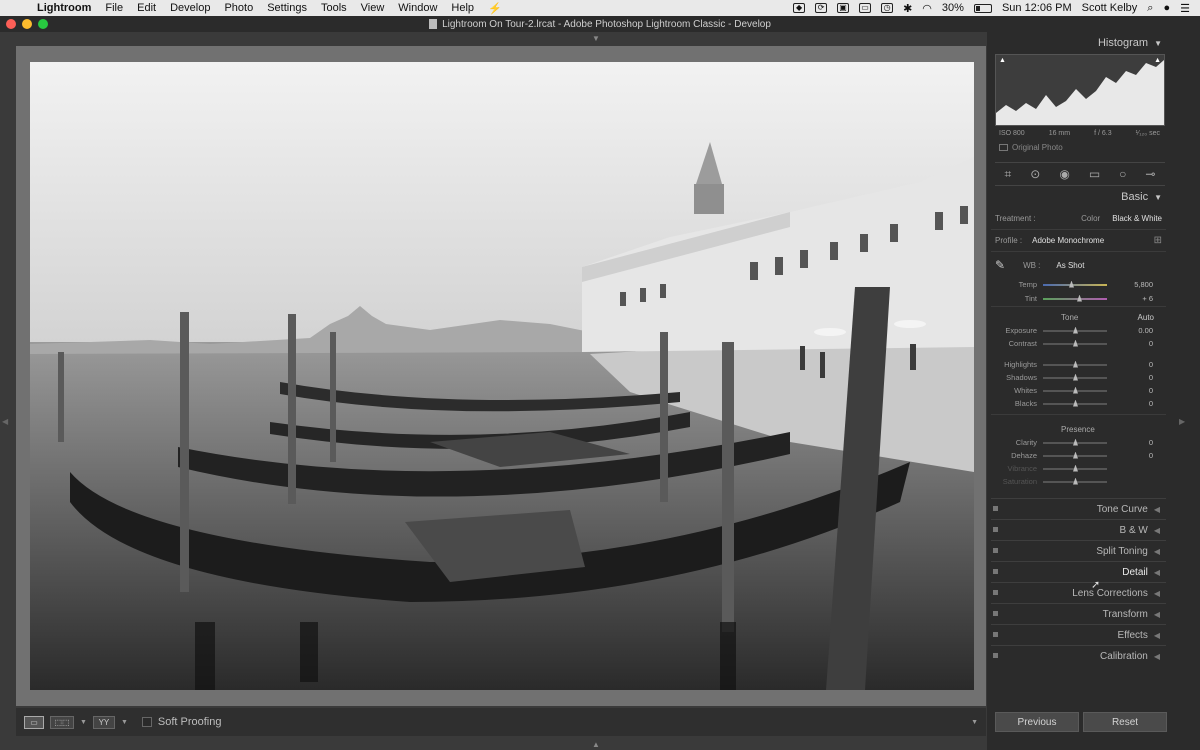  Describe the element at coordinates (1130, 330) in the screenshot. I see `slider-value: 0.00` at that location.